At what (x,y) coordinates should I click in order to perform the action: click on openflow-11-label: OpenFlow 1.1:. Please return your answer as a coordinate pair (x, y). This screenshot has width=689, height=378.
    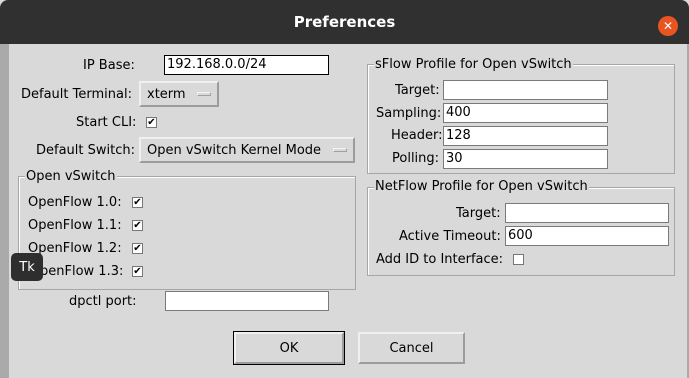
    Looking at the image, I should click on (75, 225).